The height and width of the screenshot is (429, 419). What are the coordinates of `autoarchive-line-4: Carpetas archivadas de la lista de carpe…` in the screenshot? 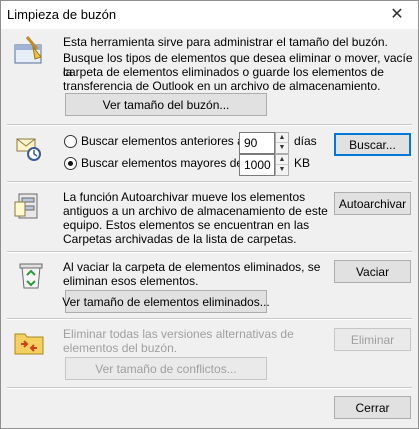 It's located at (180, 239).